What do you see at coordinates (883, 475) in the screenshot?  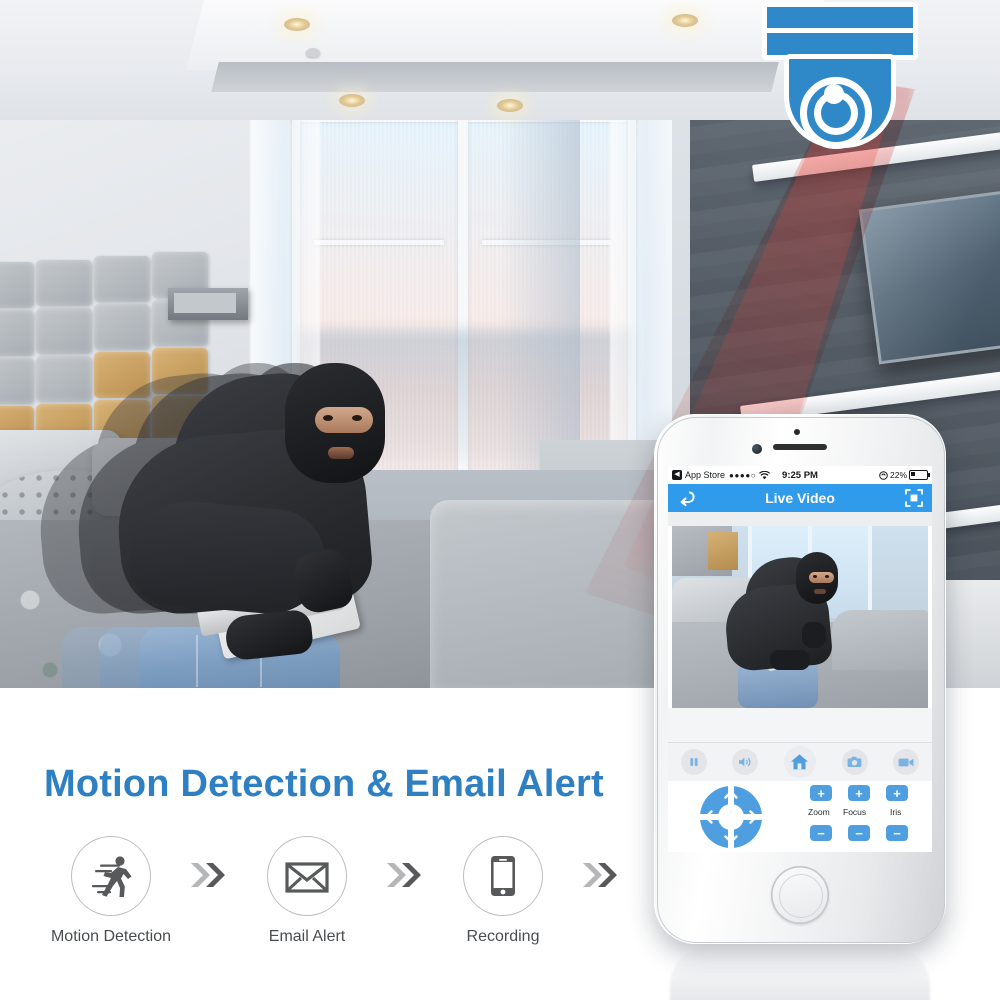 I see `rotation-lock-icon` at bounding box center [883, 475].